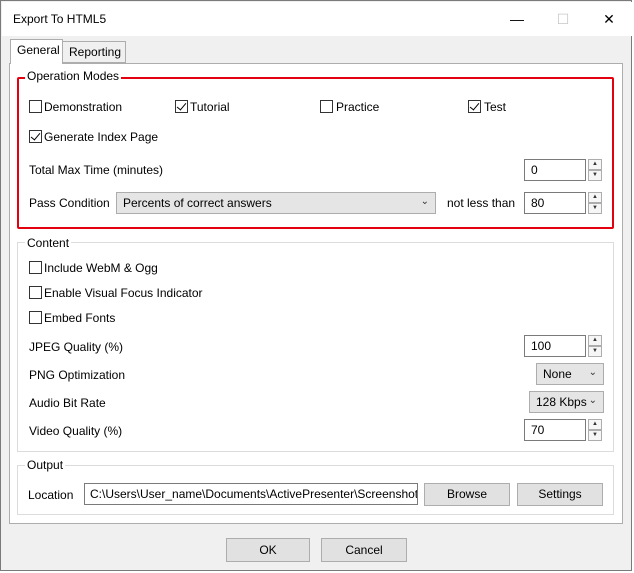 The image size is (634, 573). I want to click on pass-condition-value: Percents of correct answers, so click(197, 203).